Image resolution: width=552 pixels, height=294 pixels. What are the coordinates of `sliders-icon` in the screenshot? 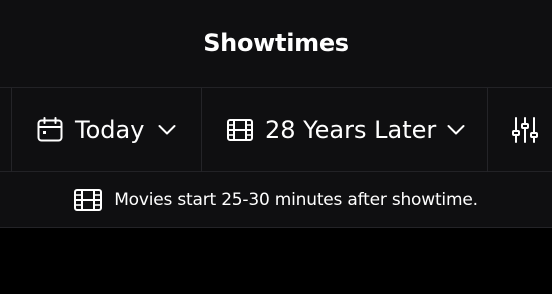 It's located at (525, 130).